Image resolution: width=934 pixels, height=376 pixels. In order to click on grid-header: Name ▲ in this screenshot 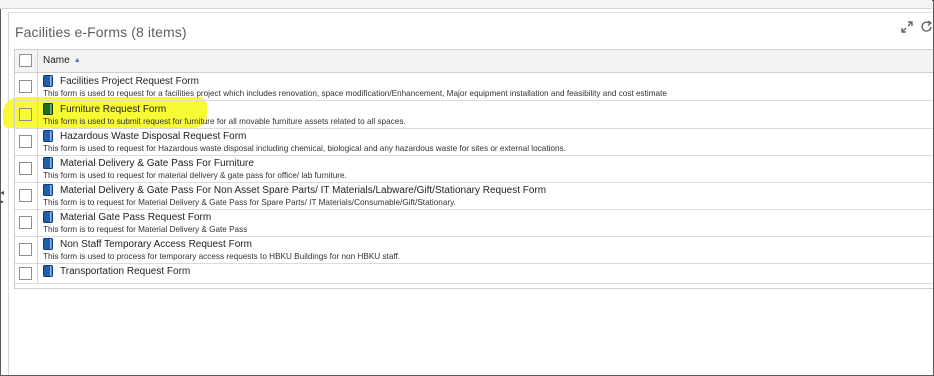, I will do `click(474, 61)`.